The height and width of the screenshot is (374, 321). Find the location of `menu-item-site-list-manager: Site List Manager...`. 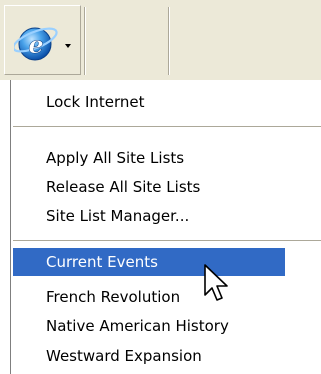

menu-item-site-list-manager: Site List Manager... is located at coordinates (166, 216).